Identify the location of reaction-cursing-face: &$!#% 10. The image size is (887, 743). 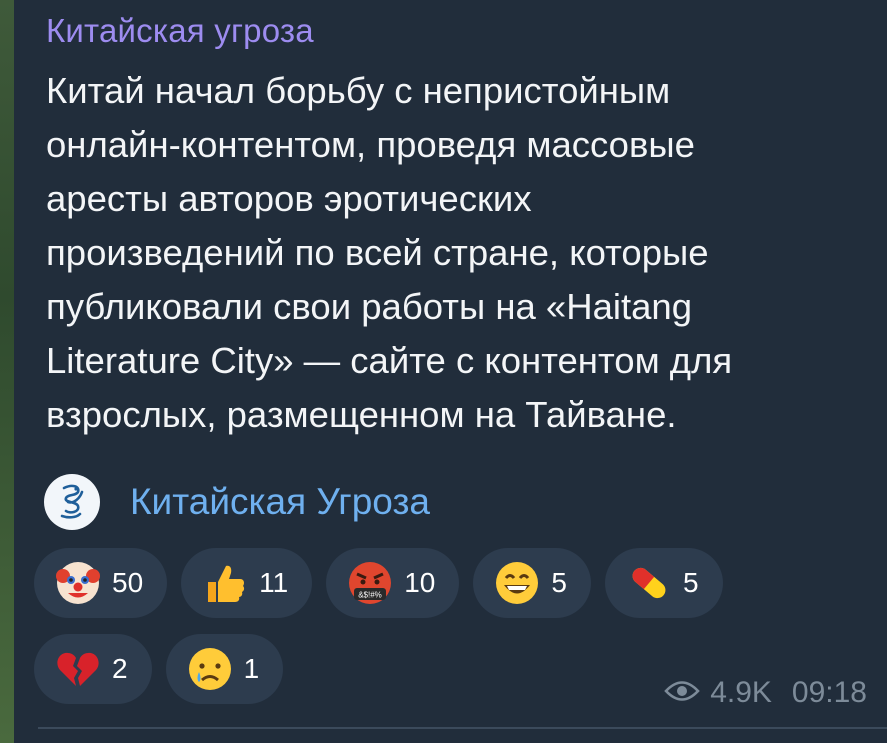
(393, 583).